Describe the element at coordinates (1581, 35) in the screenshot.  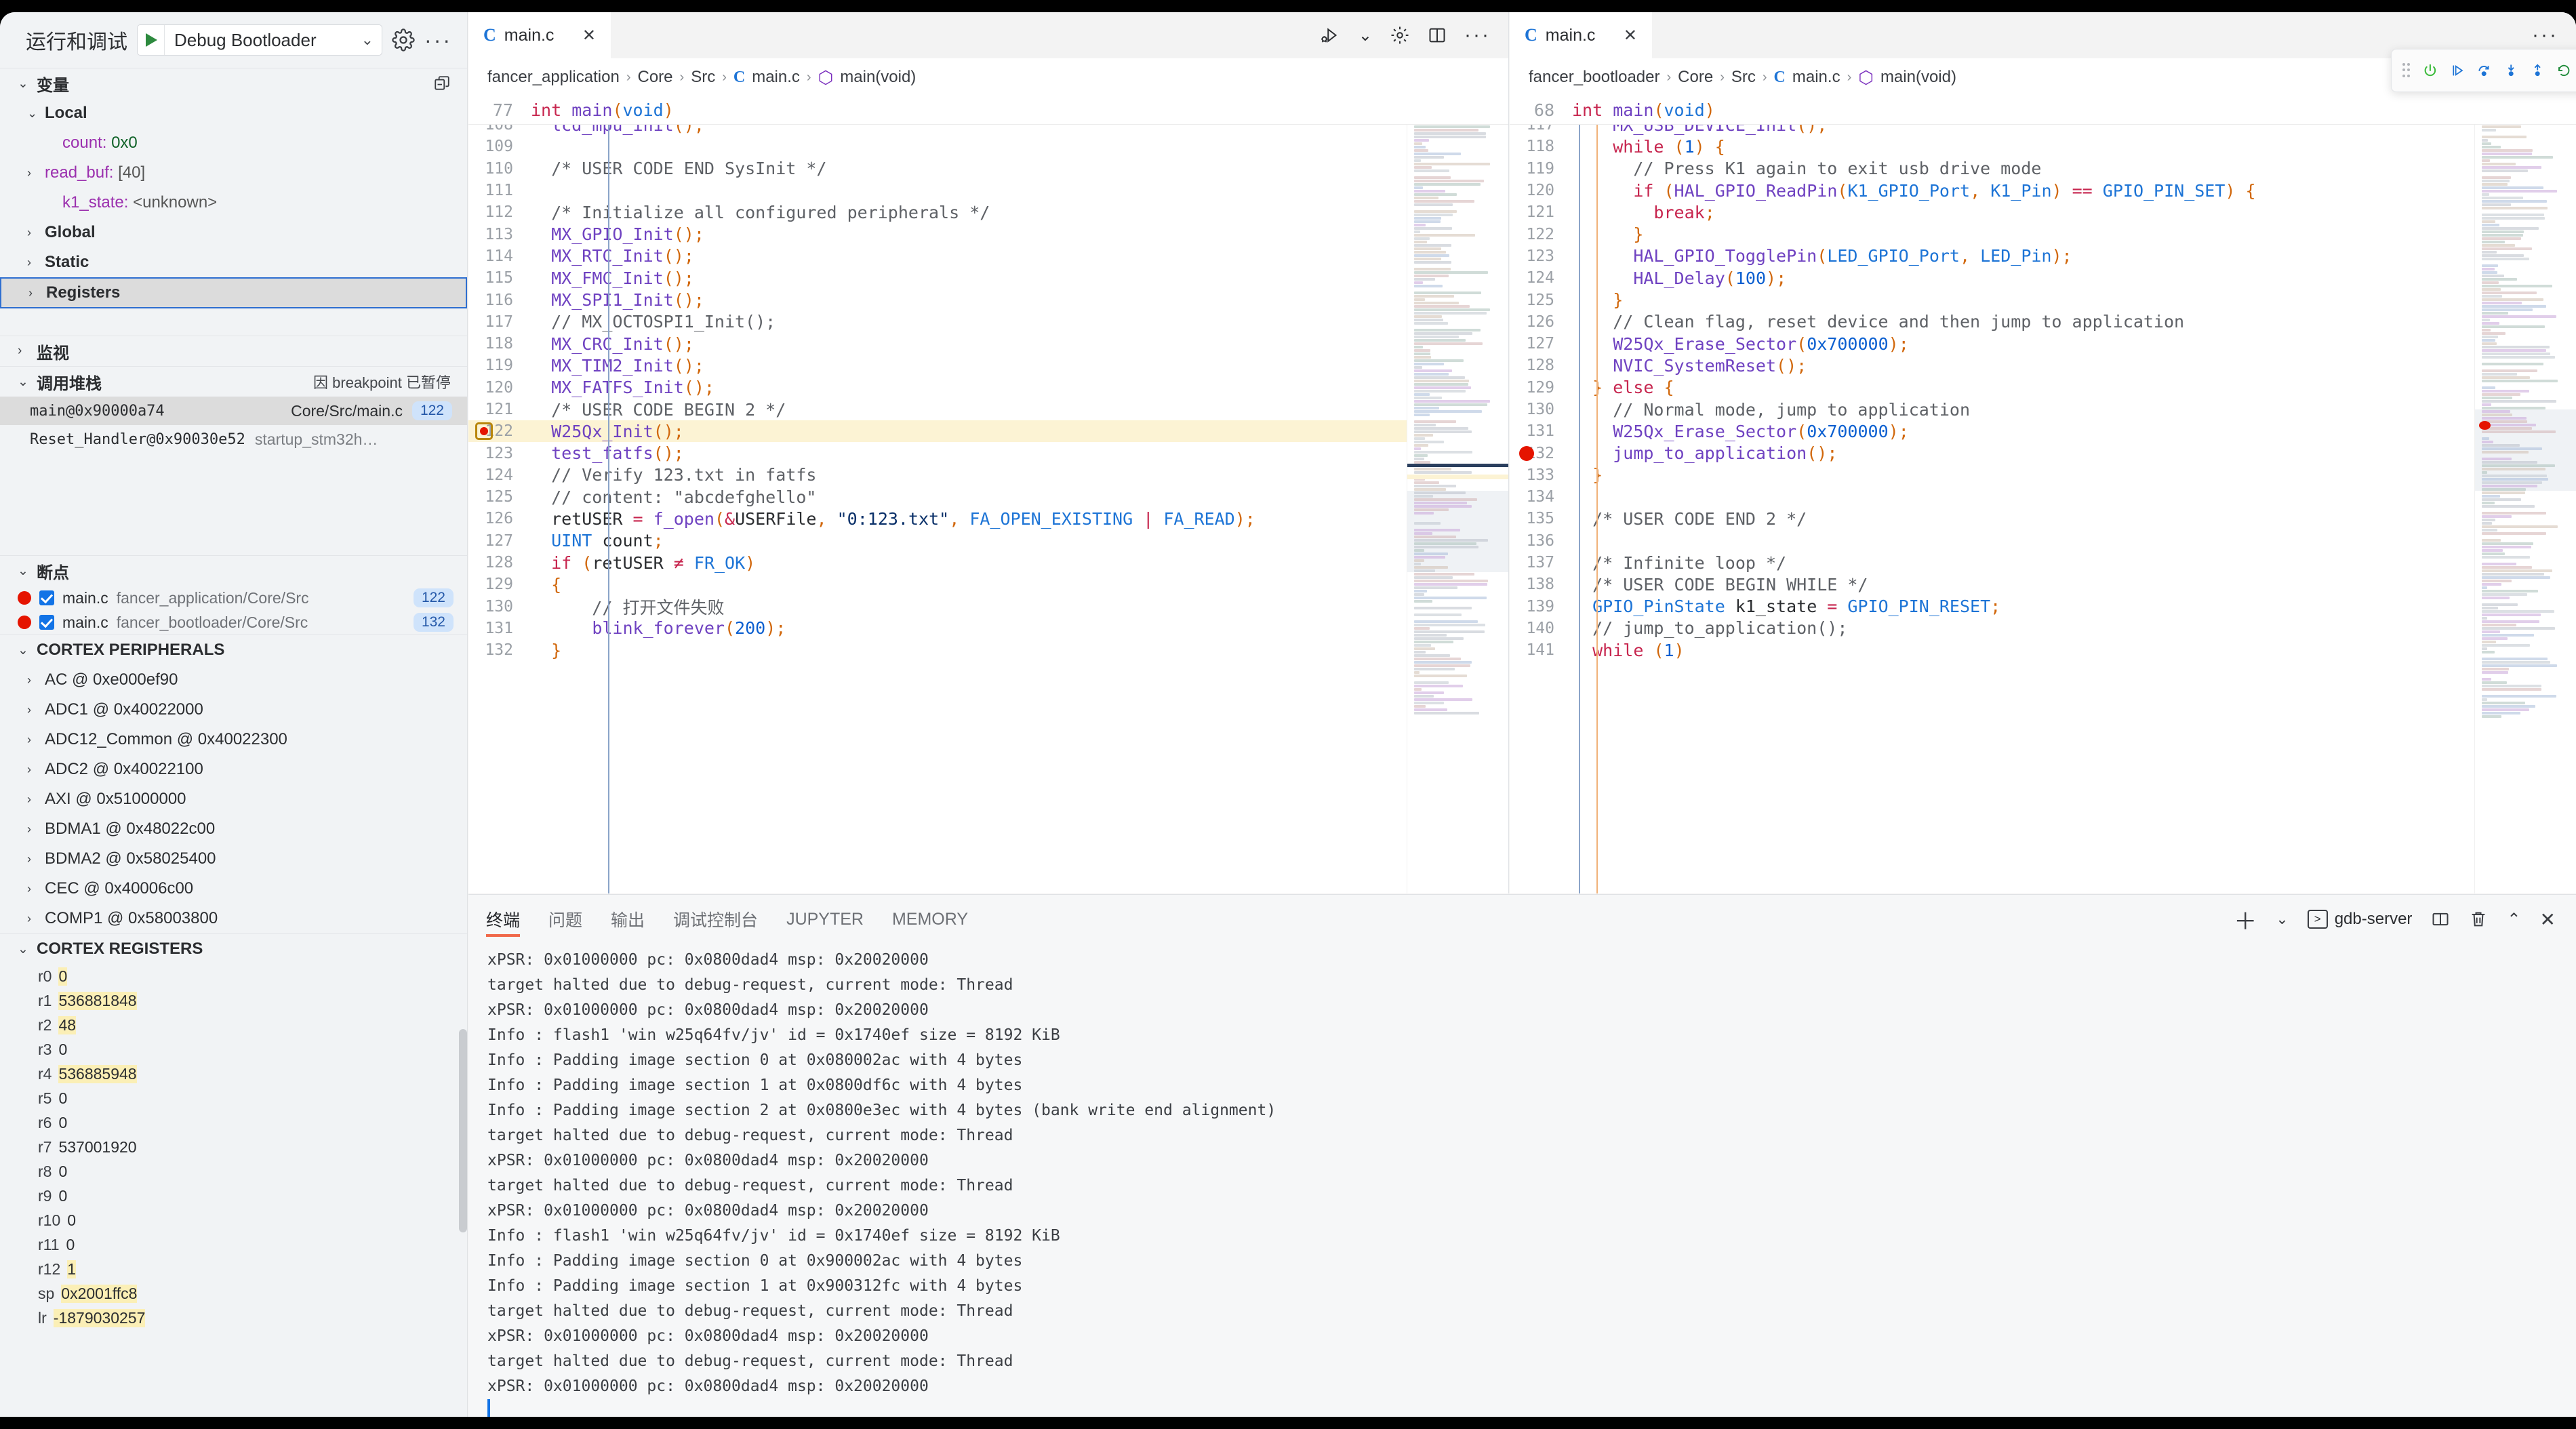
I see `tab-main-c-right: C main.c ✕` at that location.